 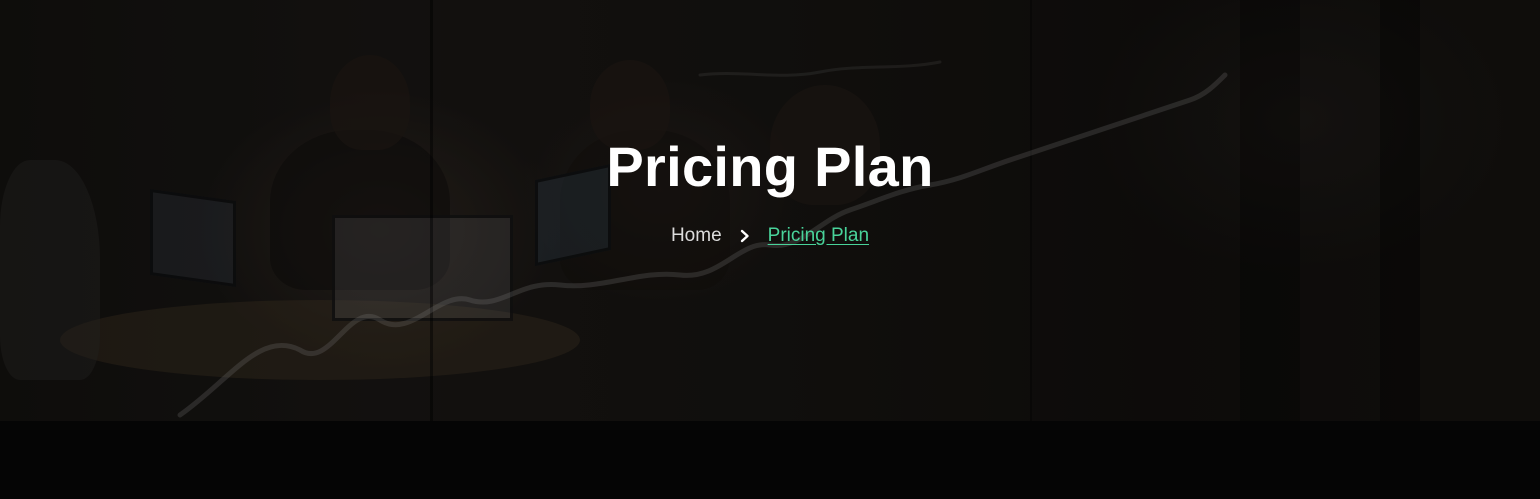 What do you see at coordinates (770, 166) in the screenshot?
I see `page-title: Pricing Plan` at bounding box center [770, 166].